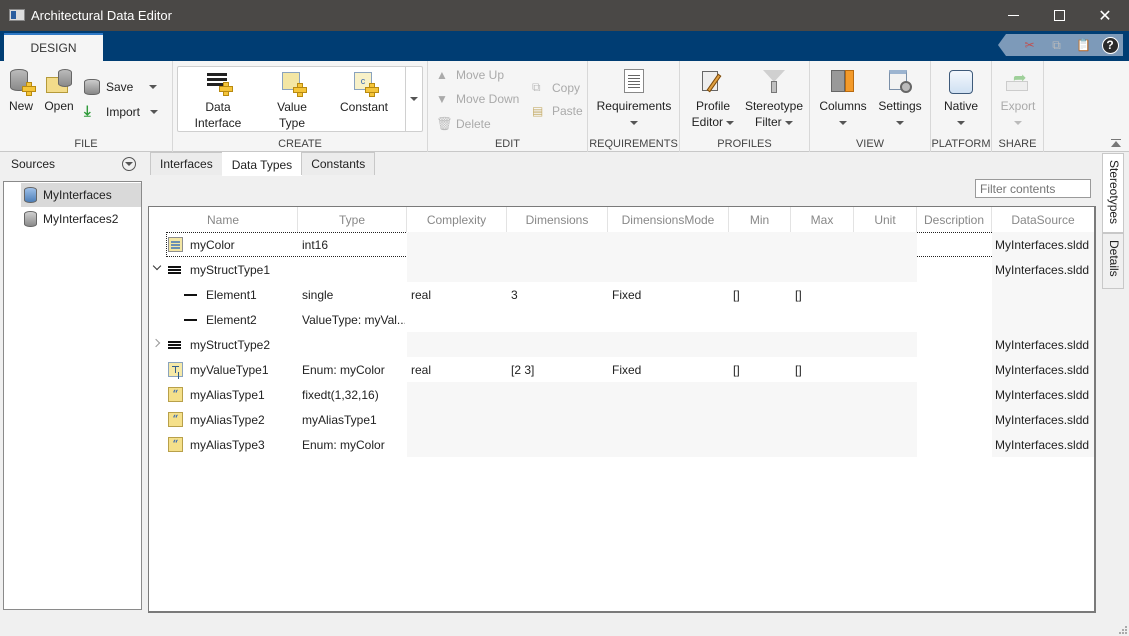 The image size is (1129, 636). Describe the element at coordinates (713, 99) in the screenshot. I see `profile-editor-button: Profile Editor` at that location.